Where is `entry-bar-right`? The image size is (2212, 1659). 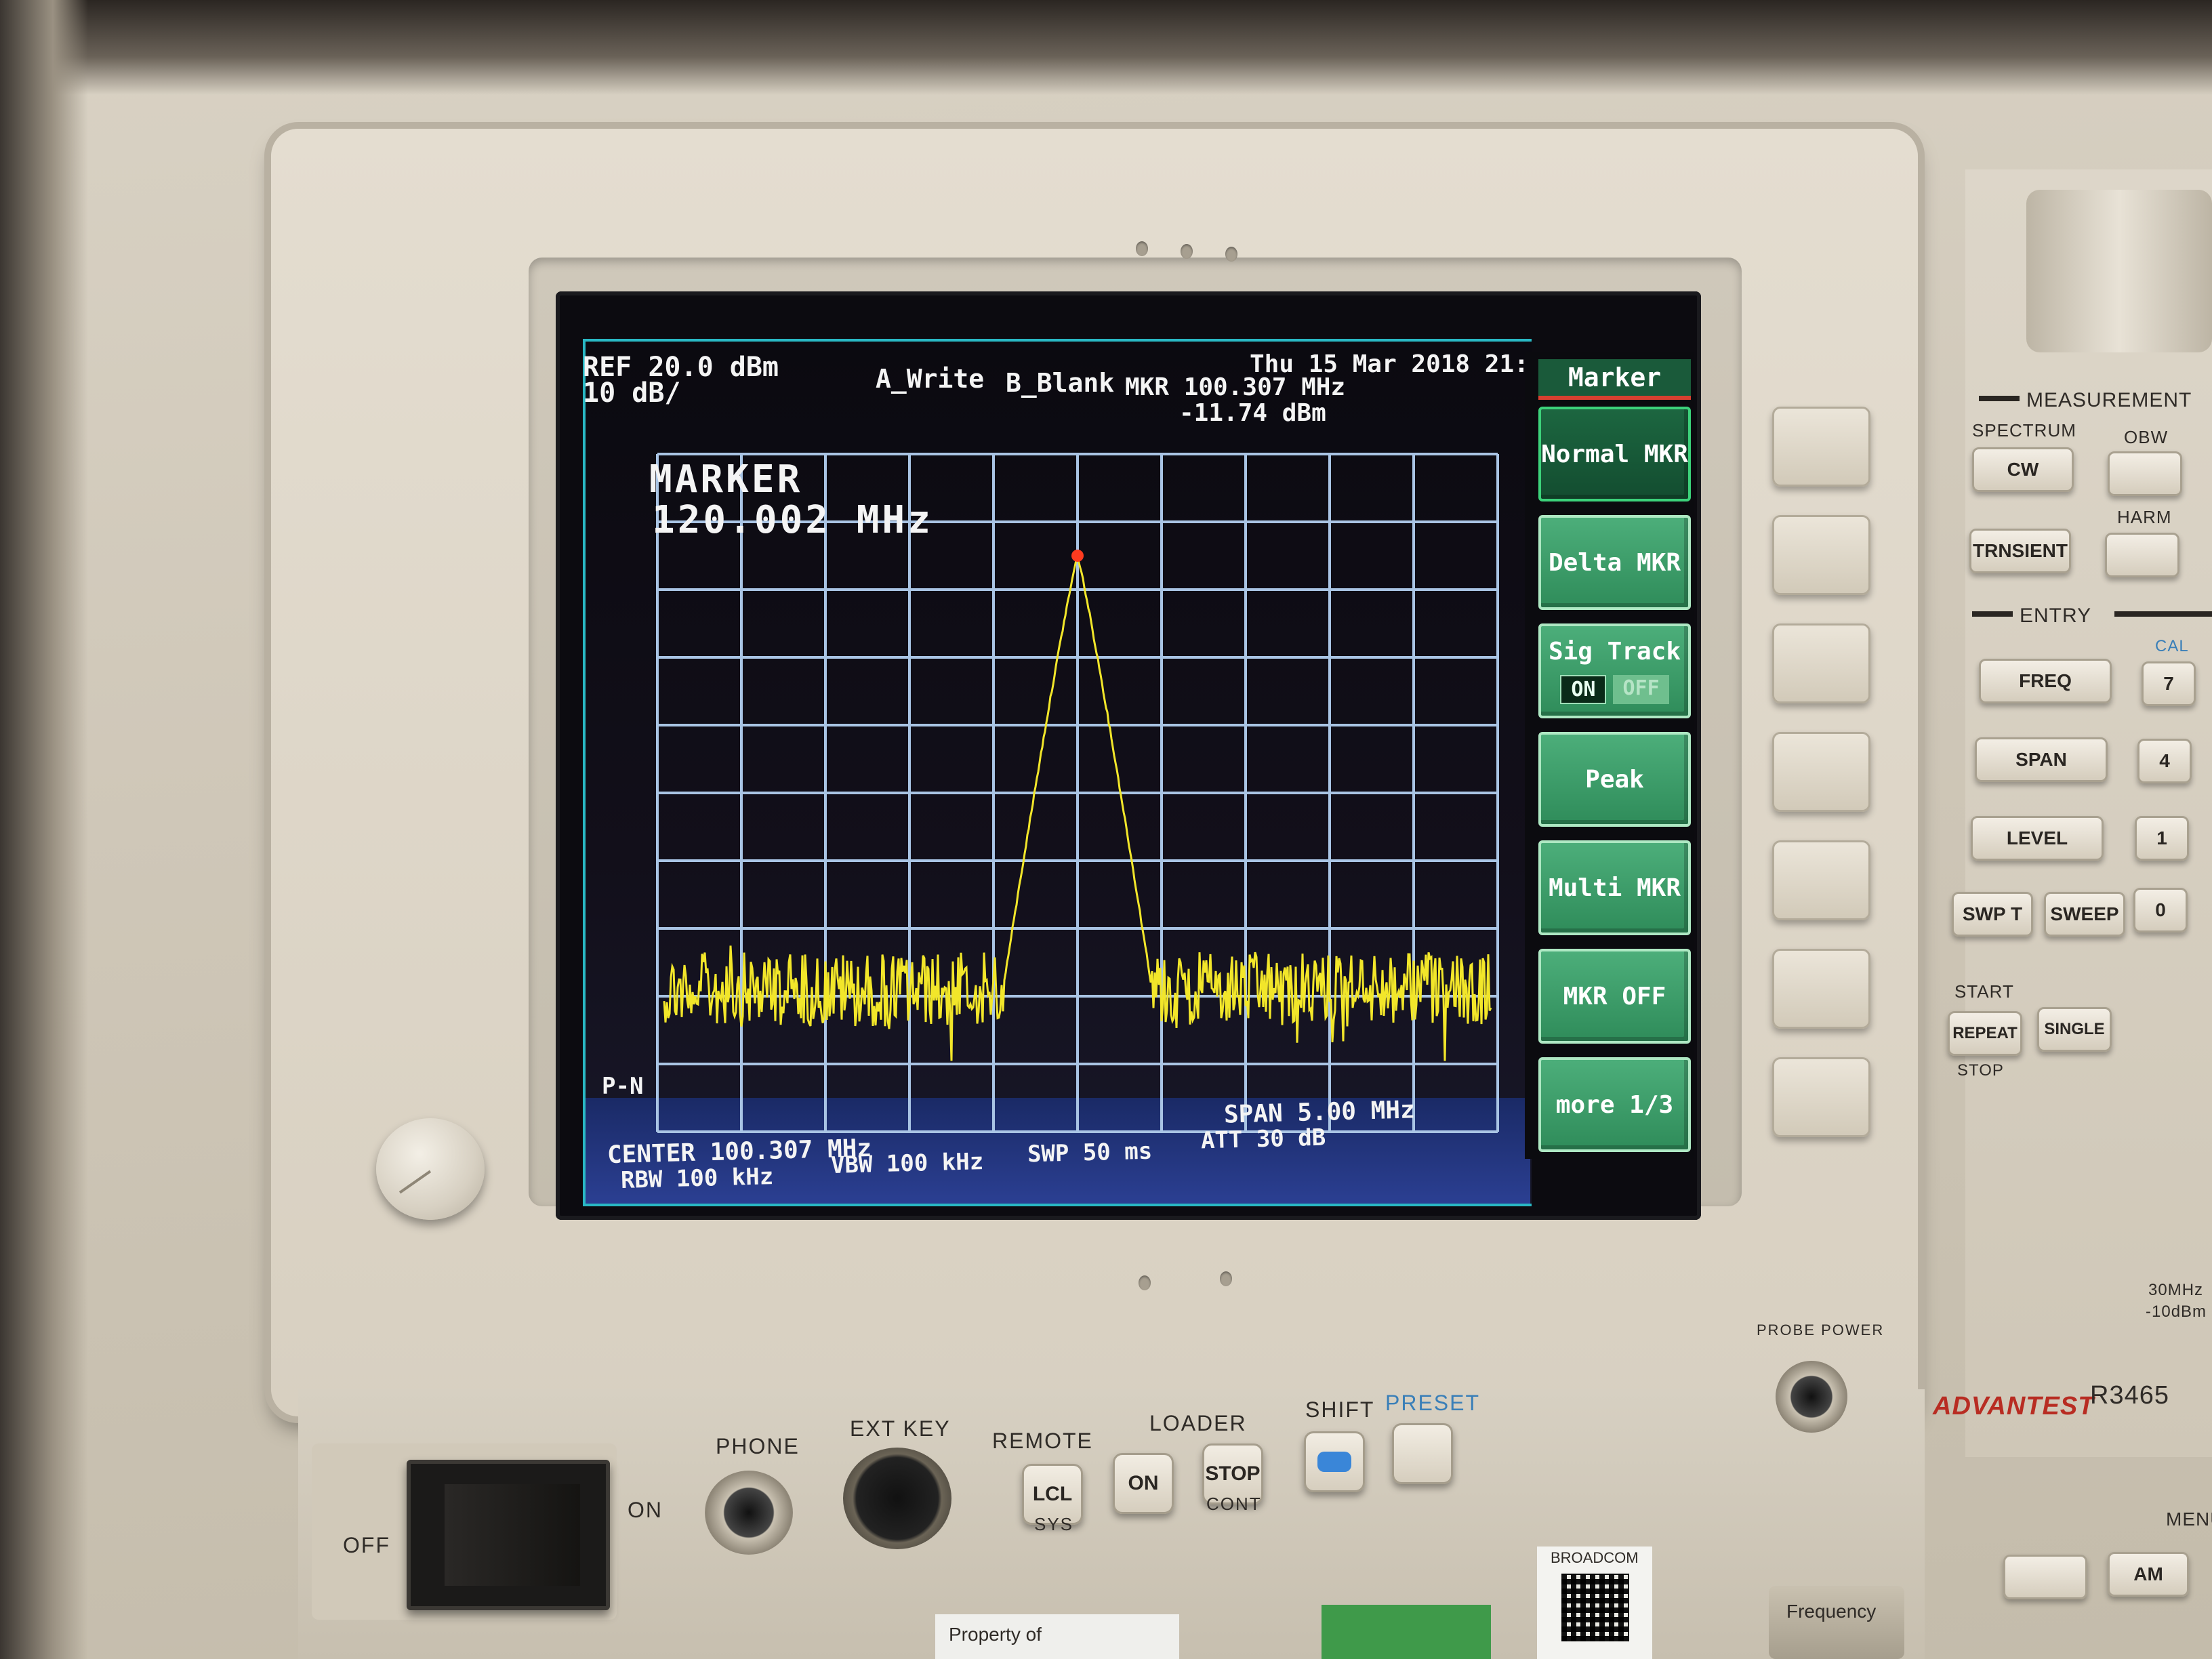
entry-bar-right is located at coordinates (2163, 614).